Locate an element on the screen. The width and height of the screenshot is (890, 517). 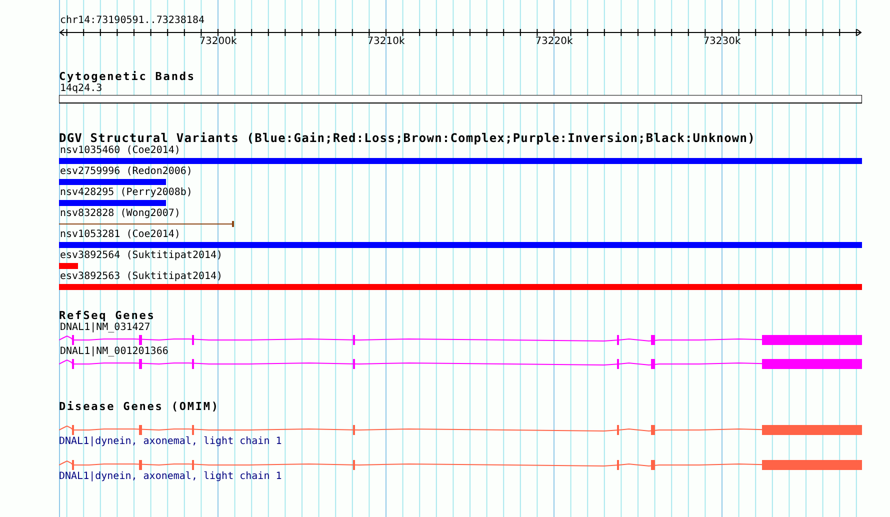
variant-label: nsv1035460 (Coe2014) is located at coordinates (119, 151).